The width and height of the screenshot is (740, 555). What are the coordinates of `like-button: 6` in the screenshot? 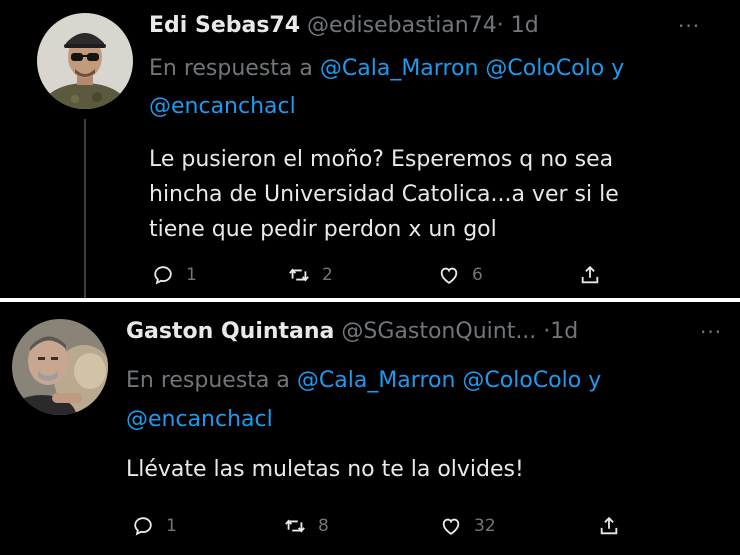 It's located at (460, 275).